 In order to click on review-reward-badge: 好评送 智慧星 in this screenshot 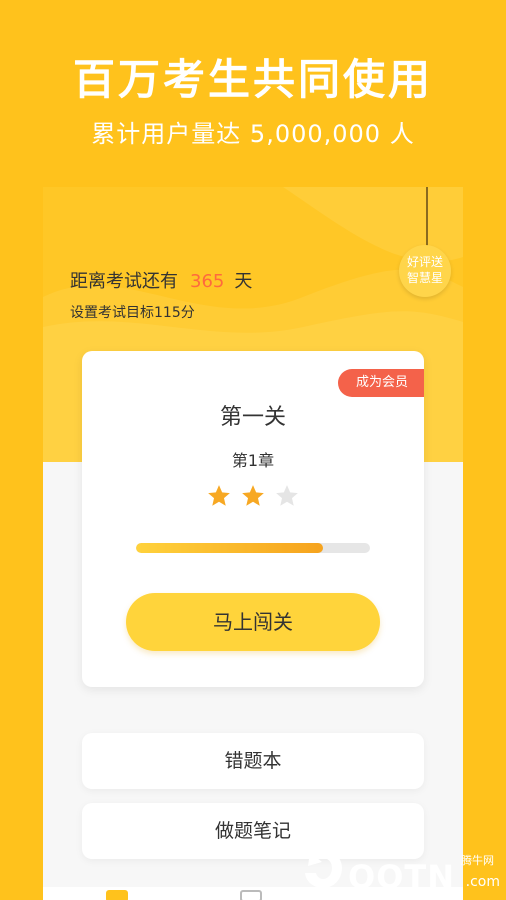, I will do `click(425, 271)`.